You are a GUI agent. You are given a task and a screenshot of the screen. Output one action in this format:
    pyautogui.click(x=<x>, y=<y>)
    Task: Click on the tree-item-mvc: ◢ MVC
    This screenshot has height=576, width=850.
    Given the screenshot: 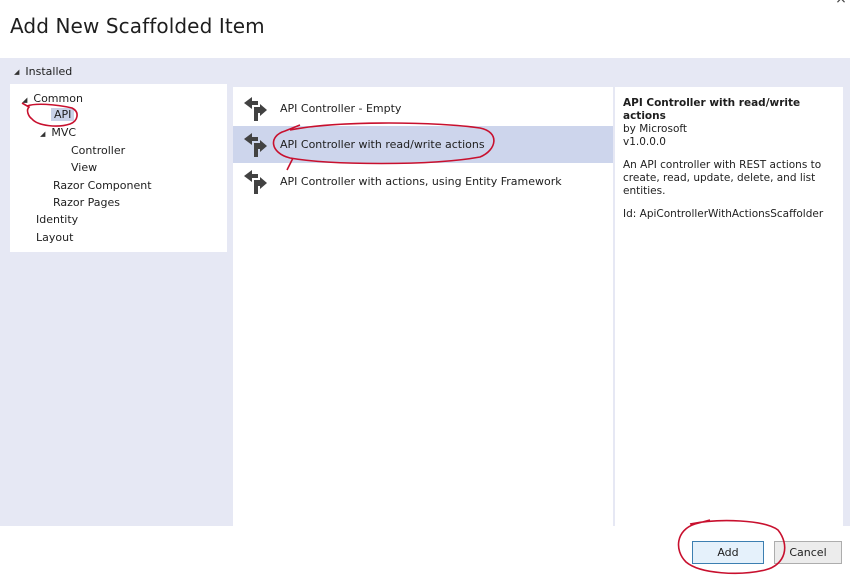 What is the action you would take?
    pyautogui.click(x=58, y=132)
    